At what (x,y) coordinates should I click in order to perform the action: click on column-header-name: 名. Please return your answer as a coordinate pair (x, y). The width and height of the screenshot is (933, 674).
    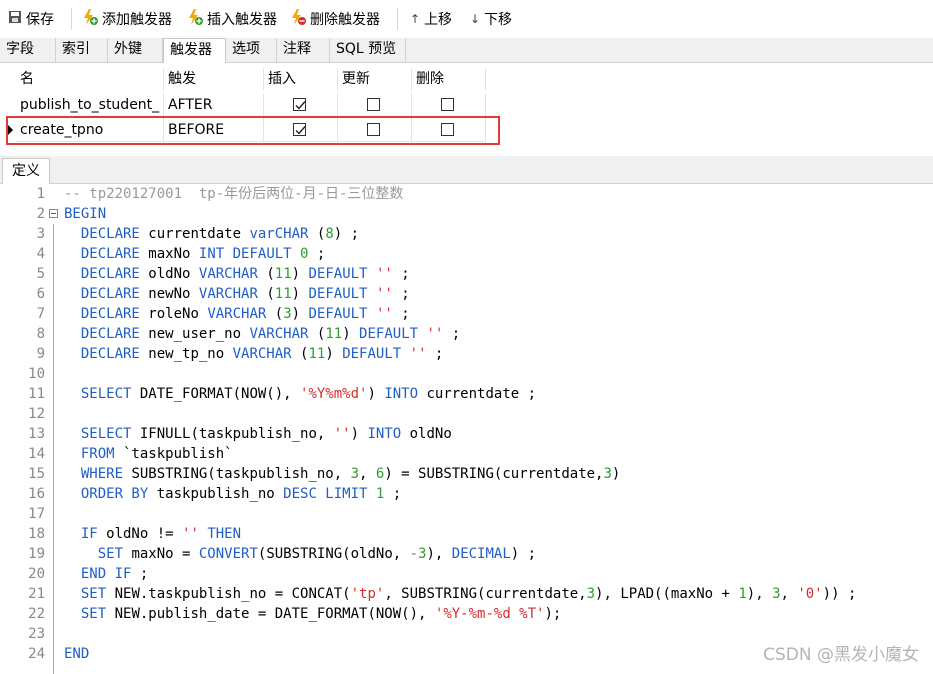
    Looking at the image, I should click on (90, 79).